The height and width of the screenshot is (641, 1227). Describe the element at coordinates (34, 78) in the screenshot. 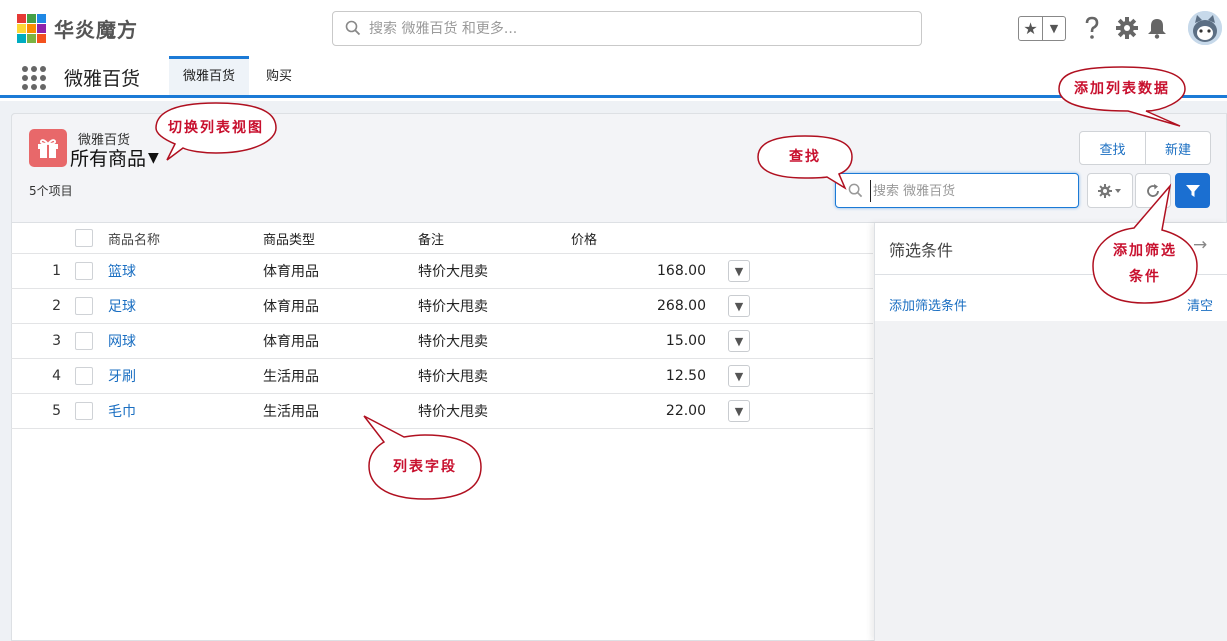

I see `app-launcher-icon` at that location.